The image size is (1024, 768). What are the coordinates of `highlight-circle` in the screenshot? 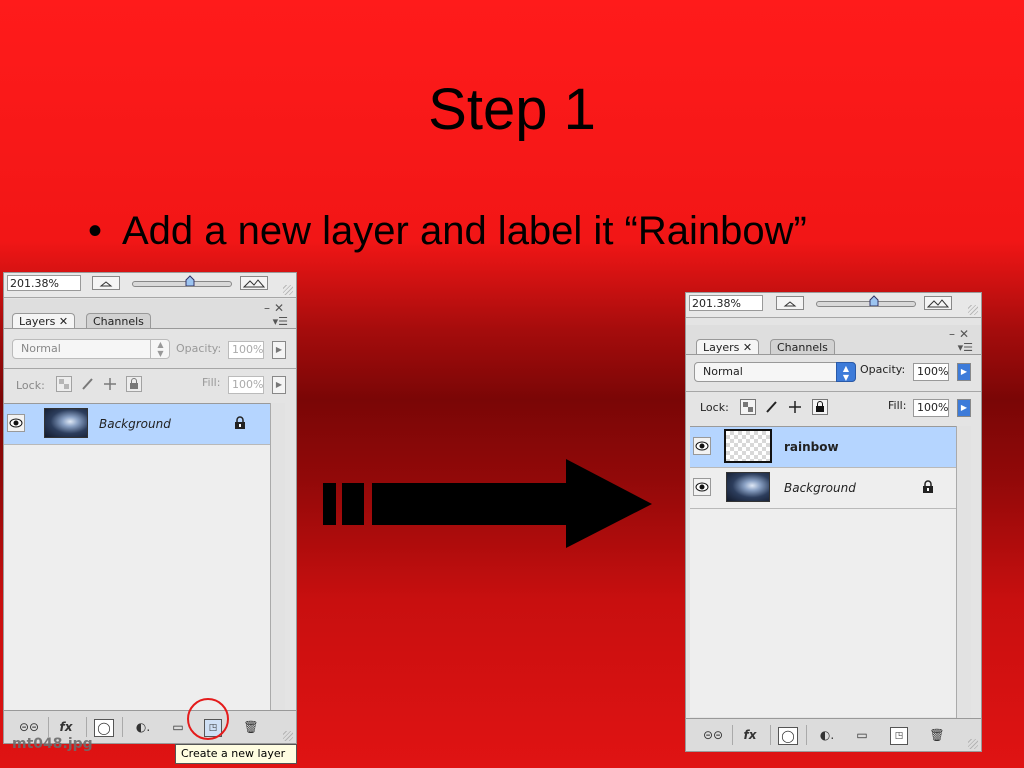 It's located at (208, 719).